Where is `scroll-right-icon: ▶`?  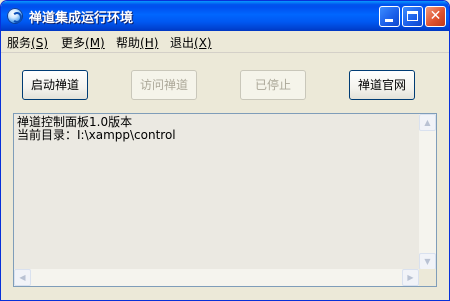 scroll-right-icon: ▶ is located at coordinates (410, 277).